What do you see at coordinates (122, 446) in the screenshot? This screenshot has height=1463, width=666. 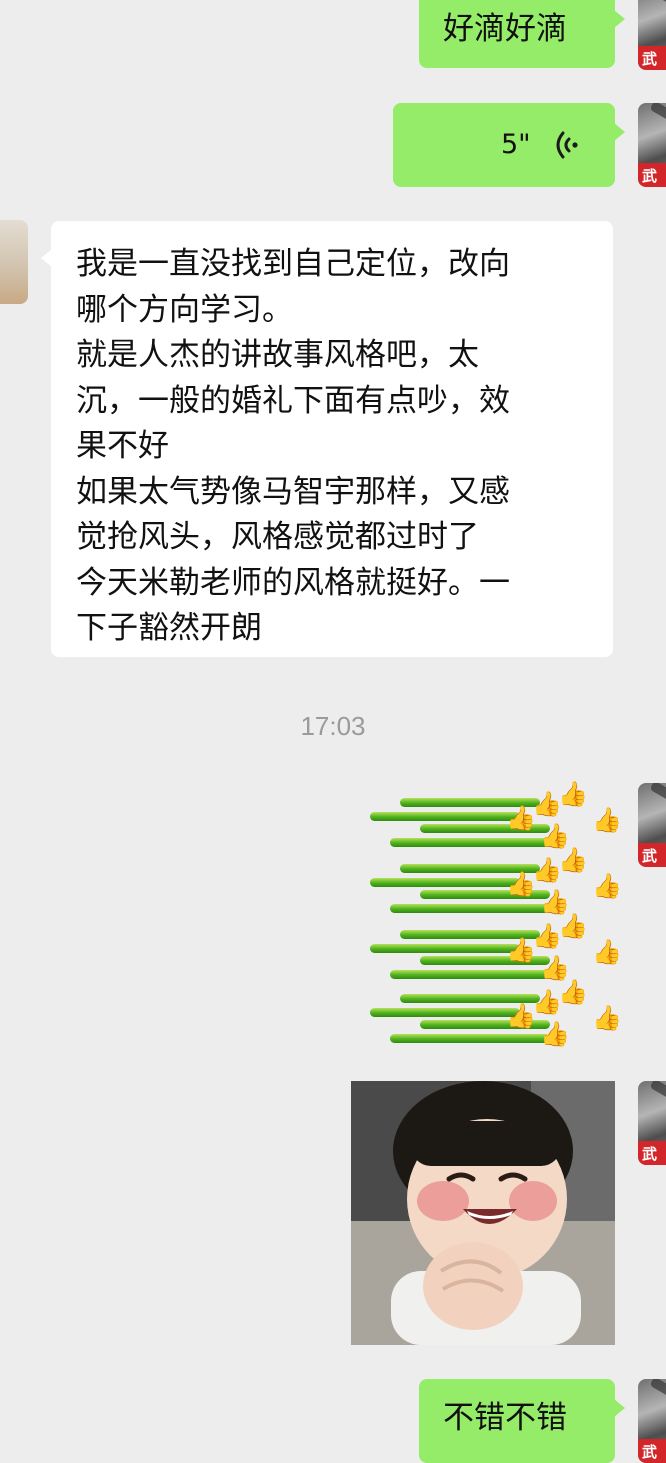 I see `message-line: 果不好` at bounding box center [122, 446].